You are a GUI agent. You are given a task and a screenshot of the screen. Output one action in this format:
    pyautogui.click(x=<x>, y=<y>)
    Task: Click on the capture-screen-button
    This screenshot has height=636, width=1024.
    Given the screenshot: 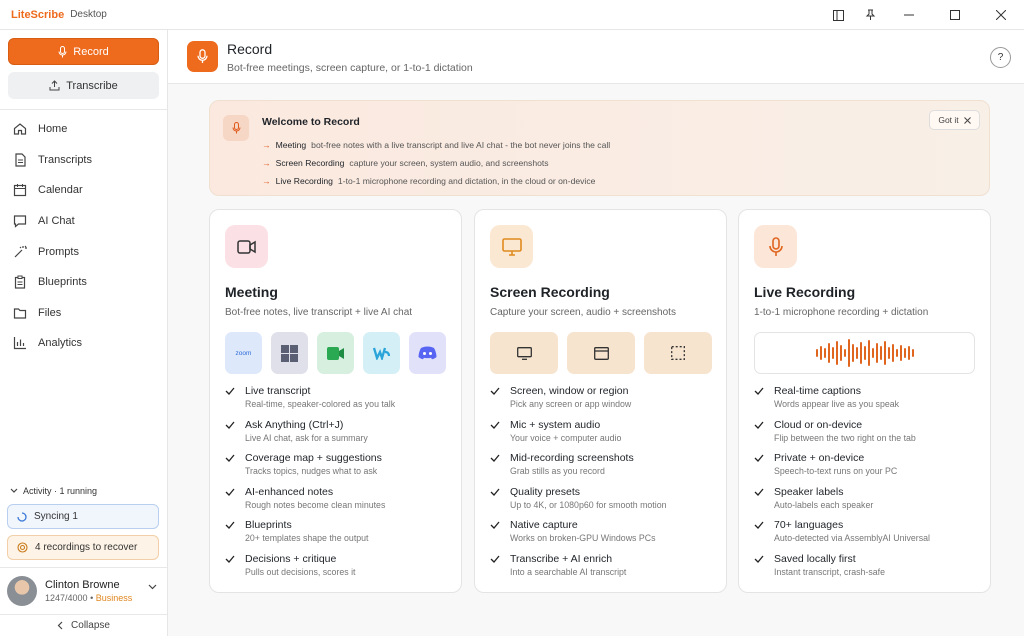 What is the action you would take?
    pyautogui.click(x=524, y=353)
    